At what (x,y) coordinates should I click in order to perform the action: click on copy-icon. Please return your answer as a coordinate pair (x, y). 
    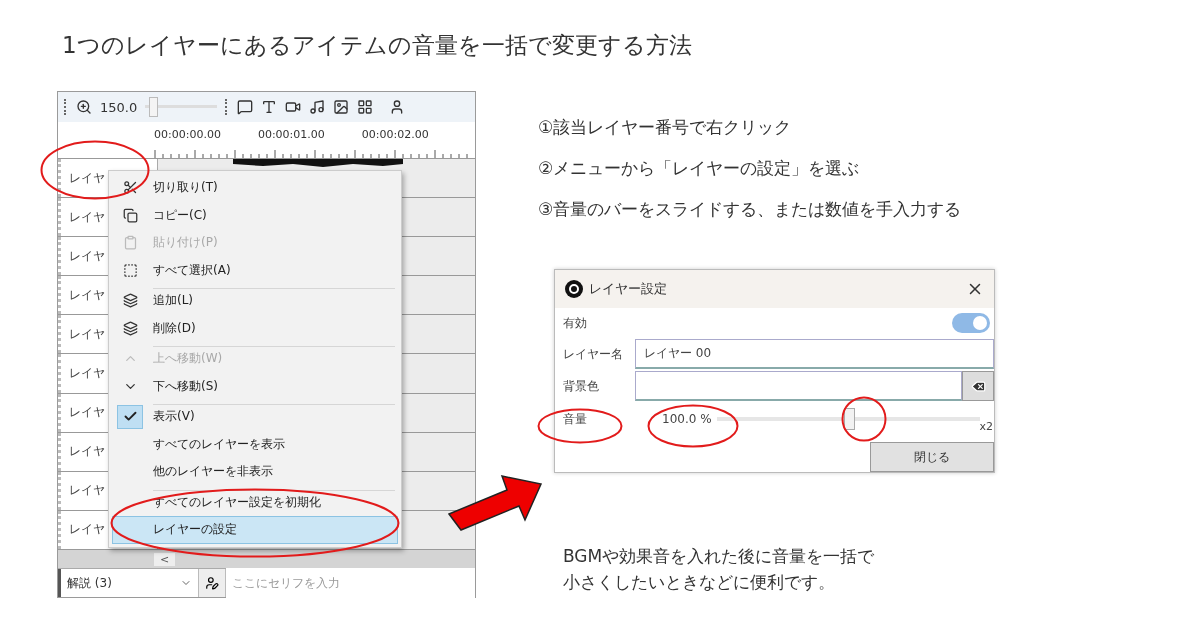
    Looking at the image, I should click on (130, 215).